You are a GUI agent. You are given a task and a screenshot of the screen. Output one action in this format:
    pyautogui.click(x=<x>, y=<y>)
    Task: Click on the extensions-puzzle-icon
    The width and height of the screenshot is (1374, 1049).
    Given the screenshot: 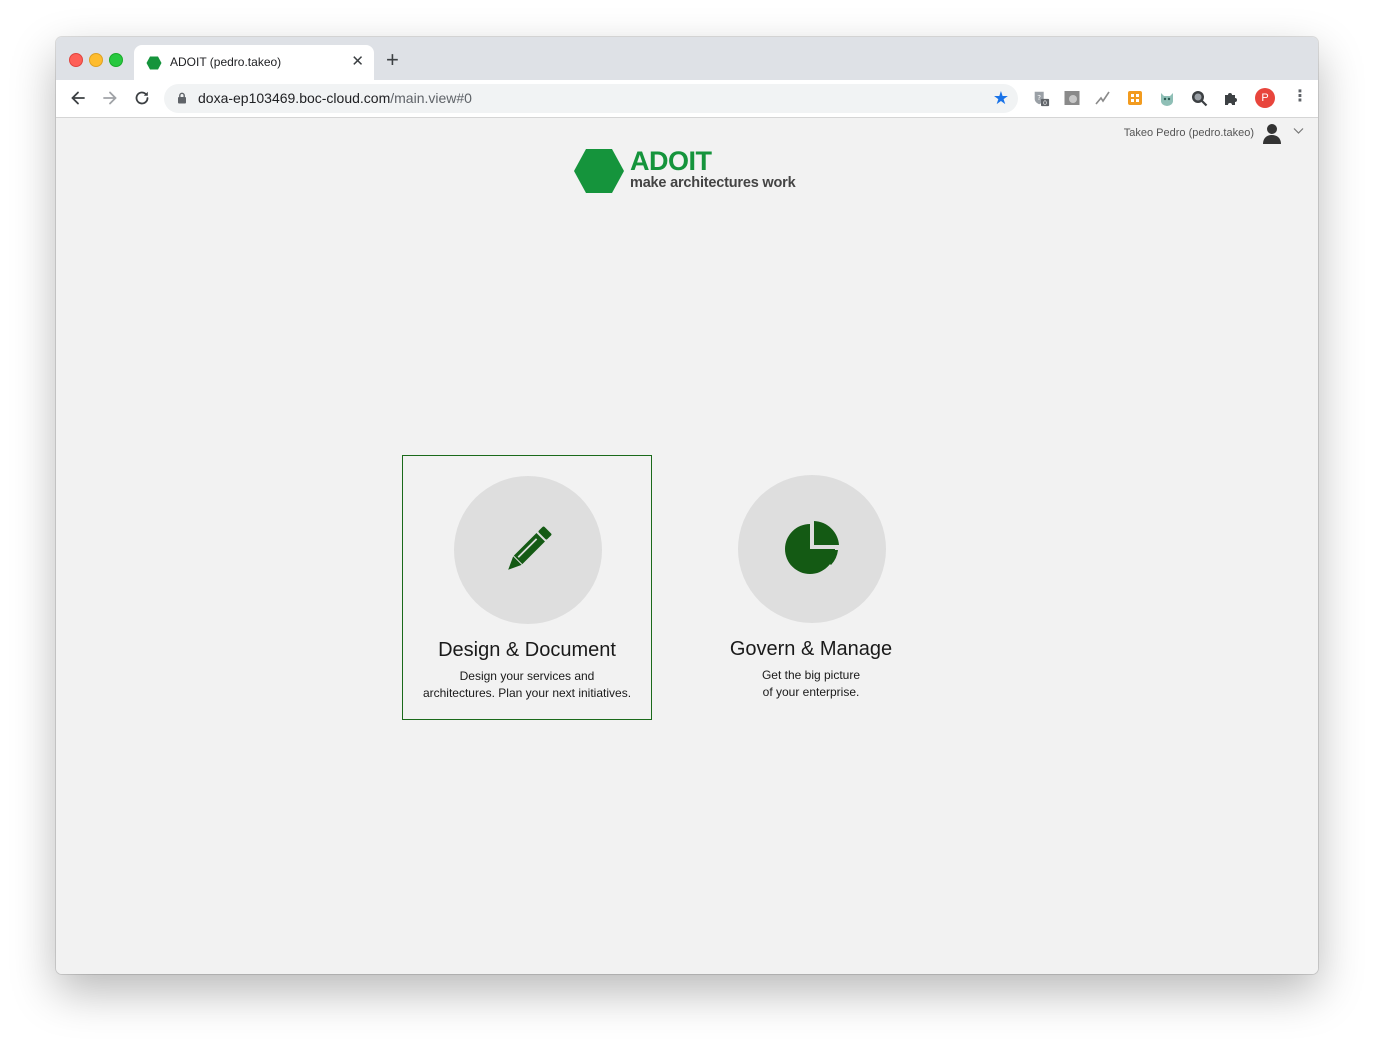 What is the action you would take?
    pyautogui.click(x=1231, y=98)
    